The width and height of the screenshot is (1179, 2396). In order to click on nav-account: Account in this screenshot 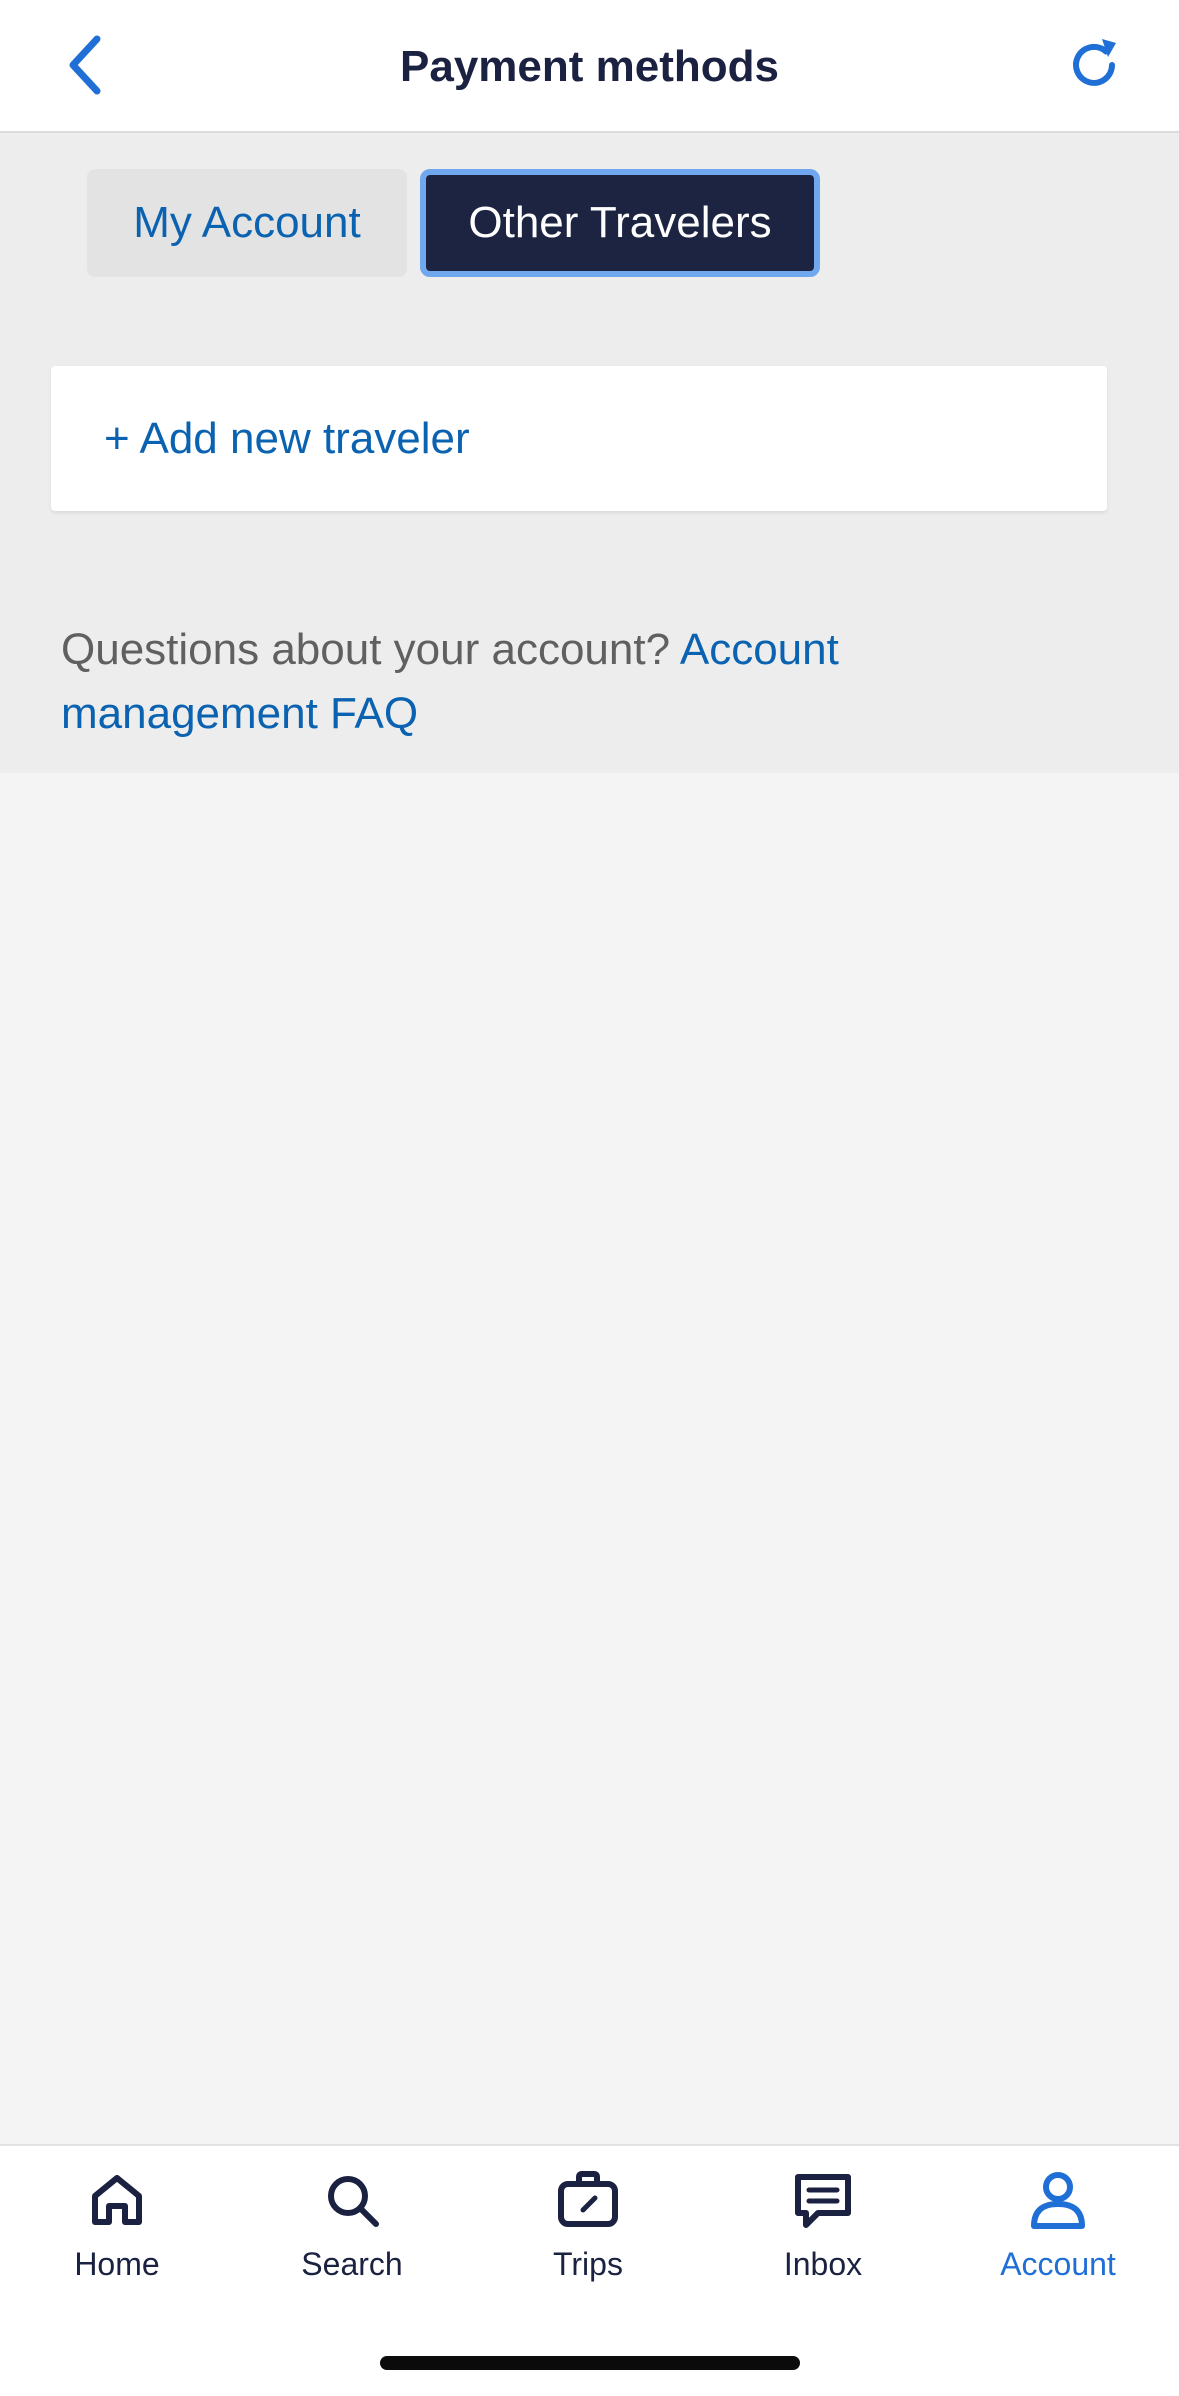, I will do `click(1058, 2238)`.